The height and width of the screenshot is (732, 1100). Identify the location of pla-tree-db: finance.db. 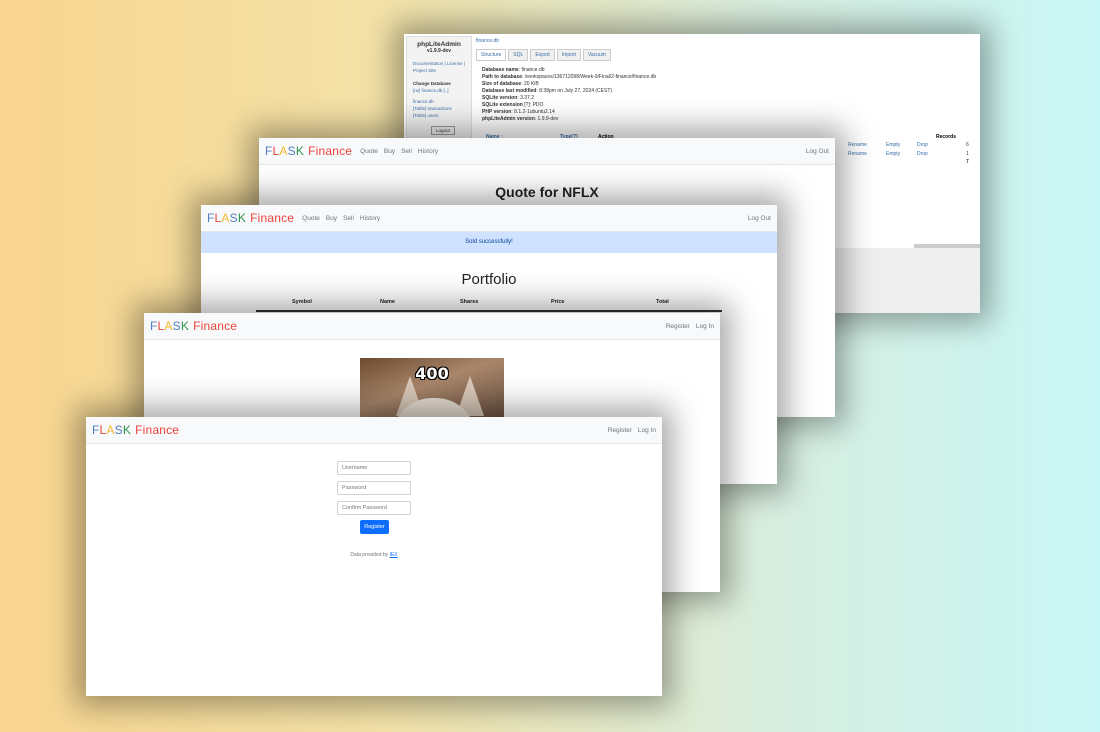
(439, 101).